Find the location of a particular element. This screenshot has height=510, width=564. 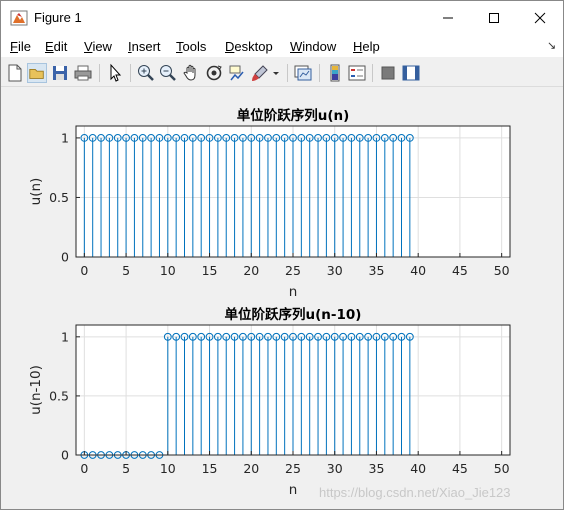

brush-dropdown-icon is located at coordinates (276, 73).